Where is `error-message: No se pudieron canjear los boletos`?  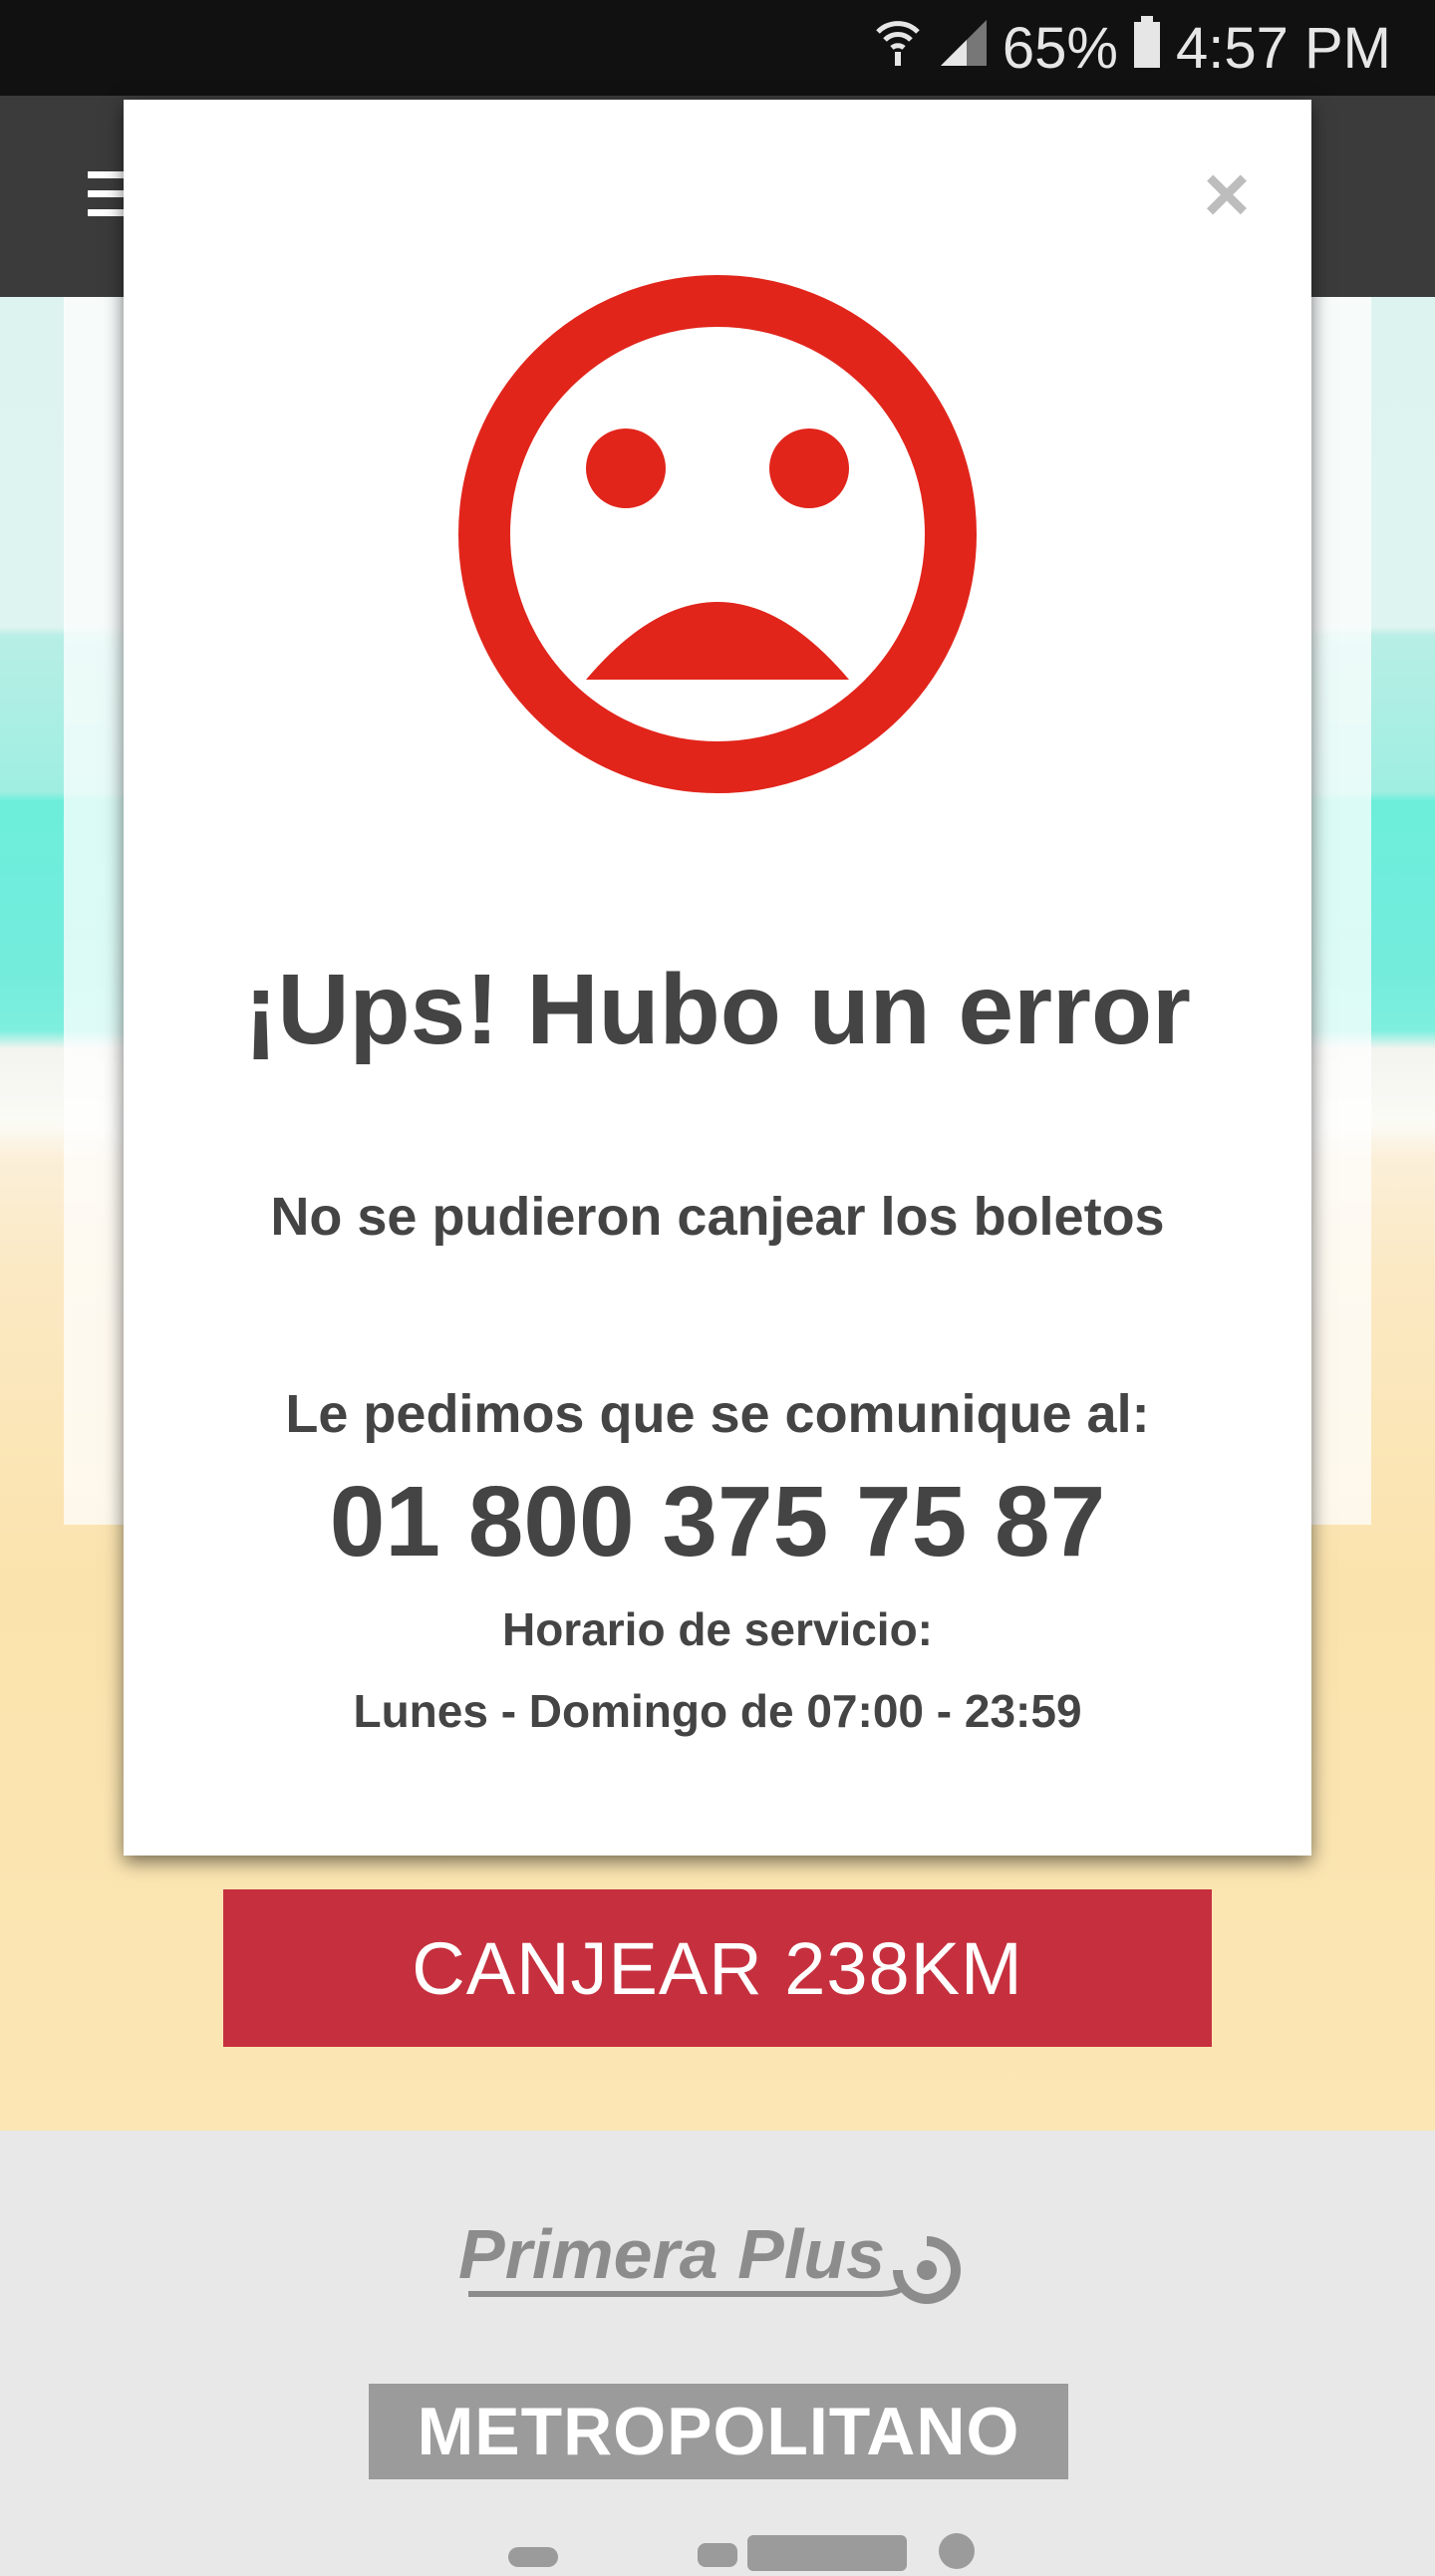 error-message: No se pudieron canjear los boletos is located at coordinates (717, 1217).